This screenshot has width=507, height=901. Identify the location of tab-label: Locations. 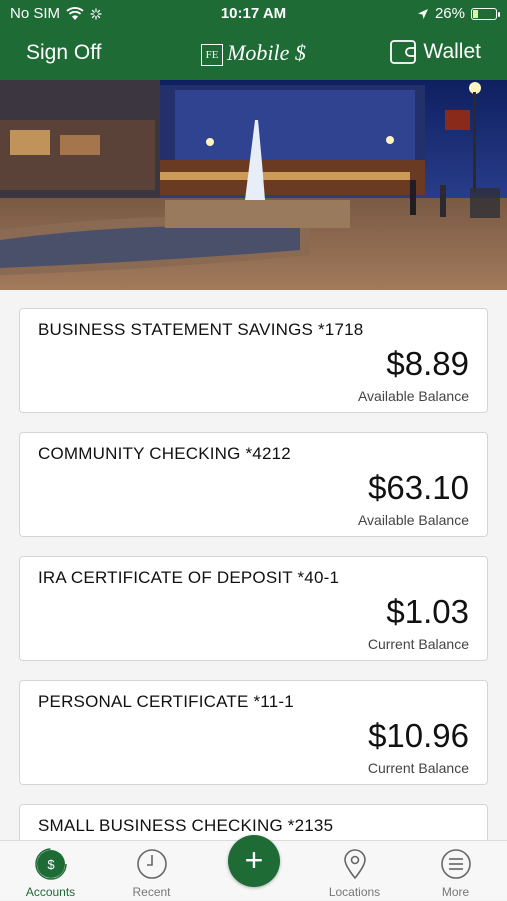
(354, 892).